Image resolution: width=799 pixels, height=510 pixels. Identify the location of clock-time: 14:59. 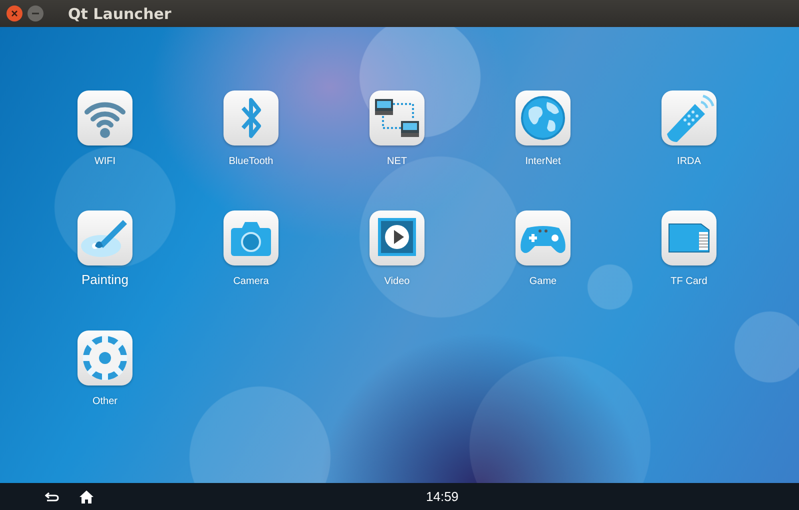
(442, 496).